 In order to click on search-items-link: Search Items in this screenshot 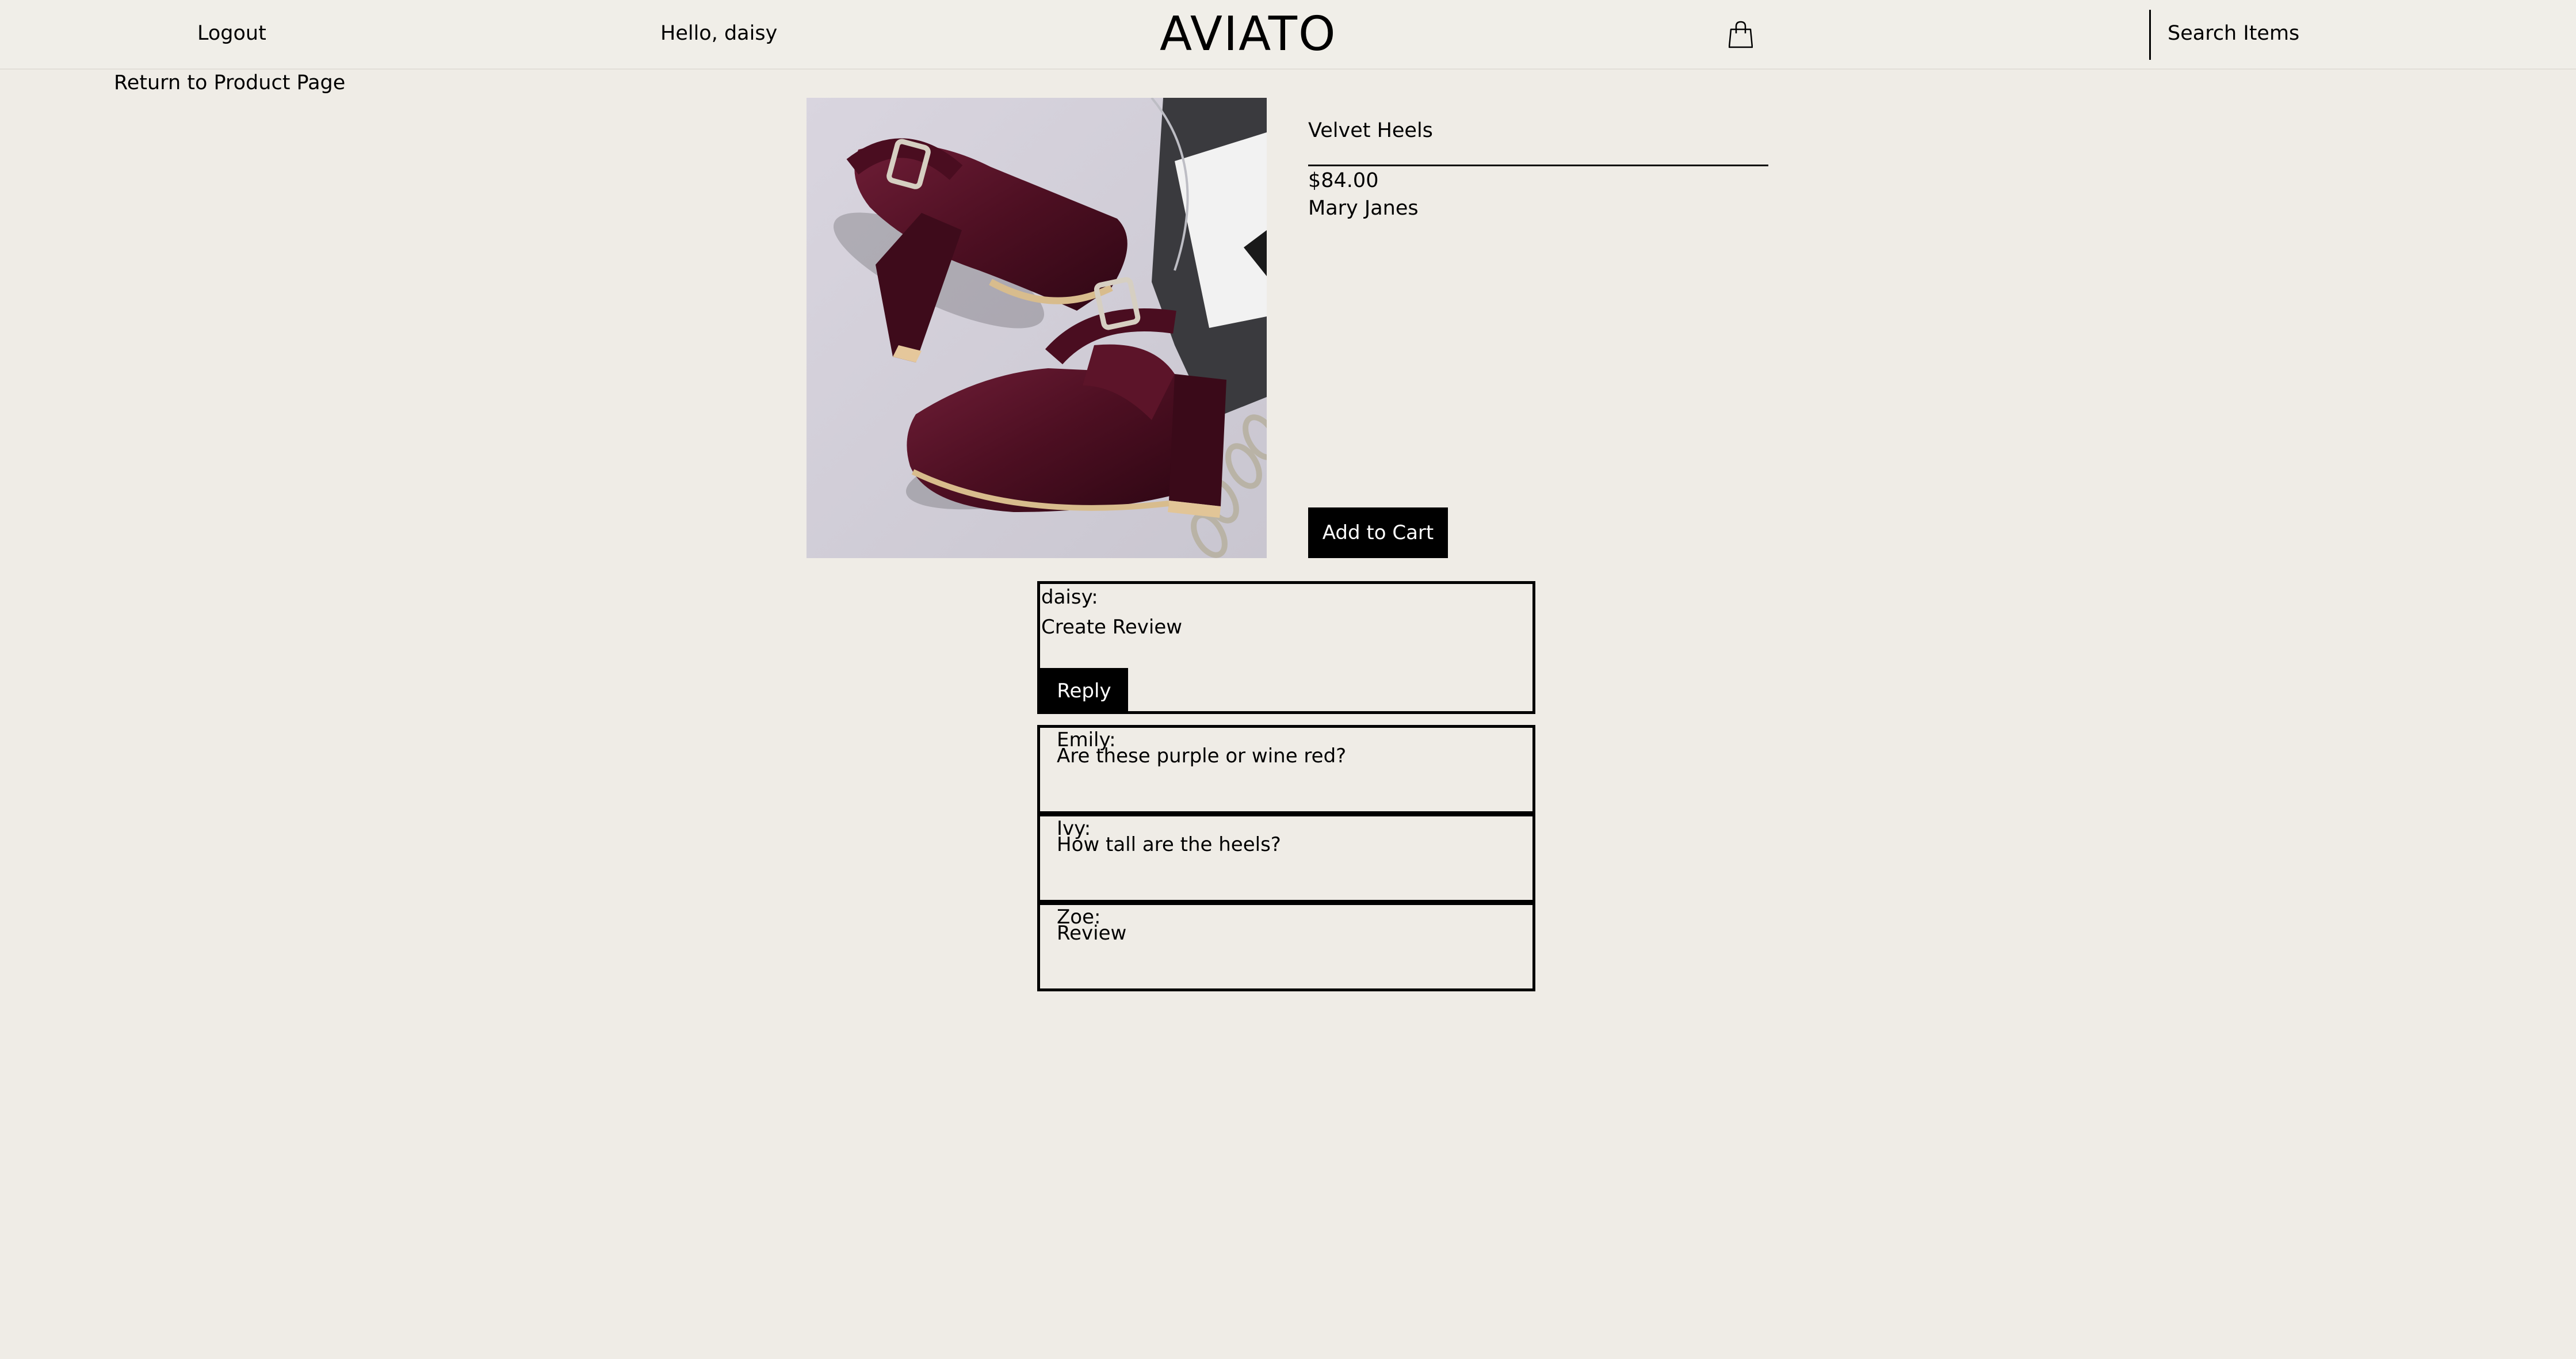, I will do `click(2233, 33)`.